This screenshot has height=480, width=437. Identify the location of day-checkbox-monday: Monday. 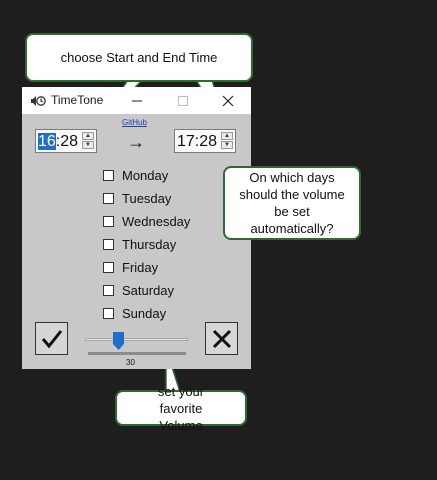
(135, 175).